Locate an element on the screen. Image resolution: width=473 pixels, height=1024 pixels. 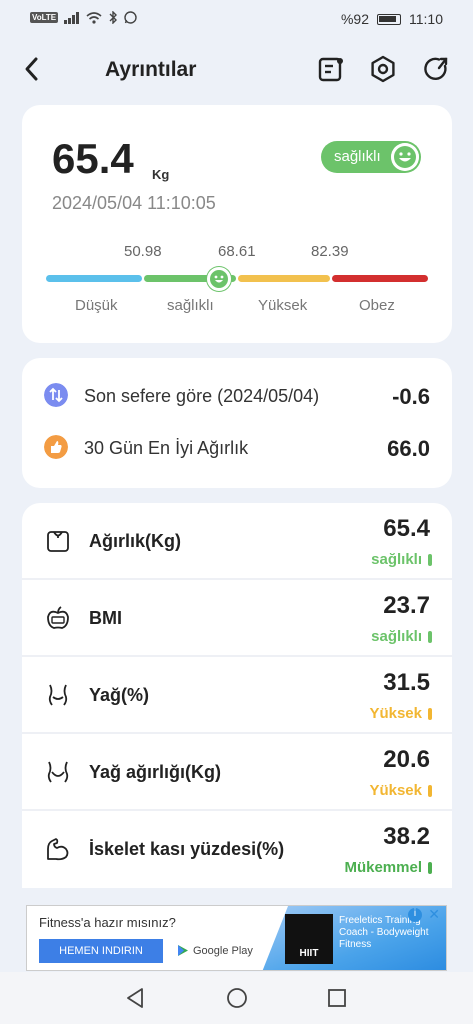
comparison-label: Son sefere göre (2024/05/04) is located at coordinates (202, 396).